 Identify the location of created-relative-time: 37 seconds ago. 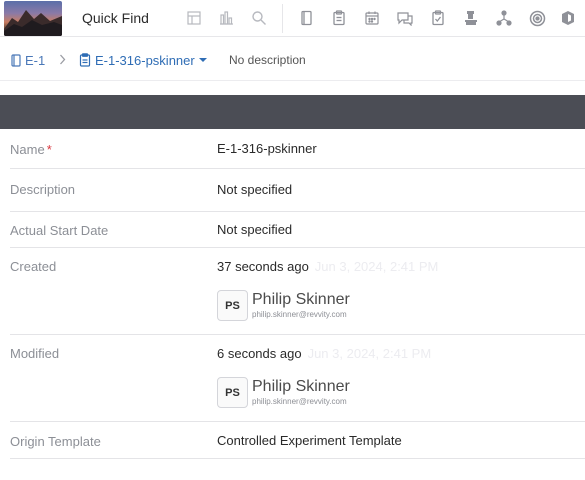
(263, 266).